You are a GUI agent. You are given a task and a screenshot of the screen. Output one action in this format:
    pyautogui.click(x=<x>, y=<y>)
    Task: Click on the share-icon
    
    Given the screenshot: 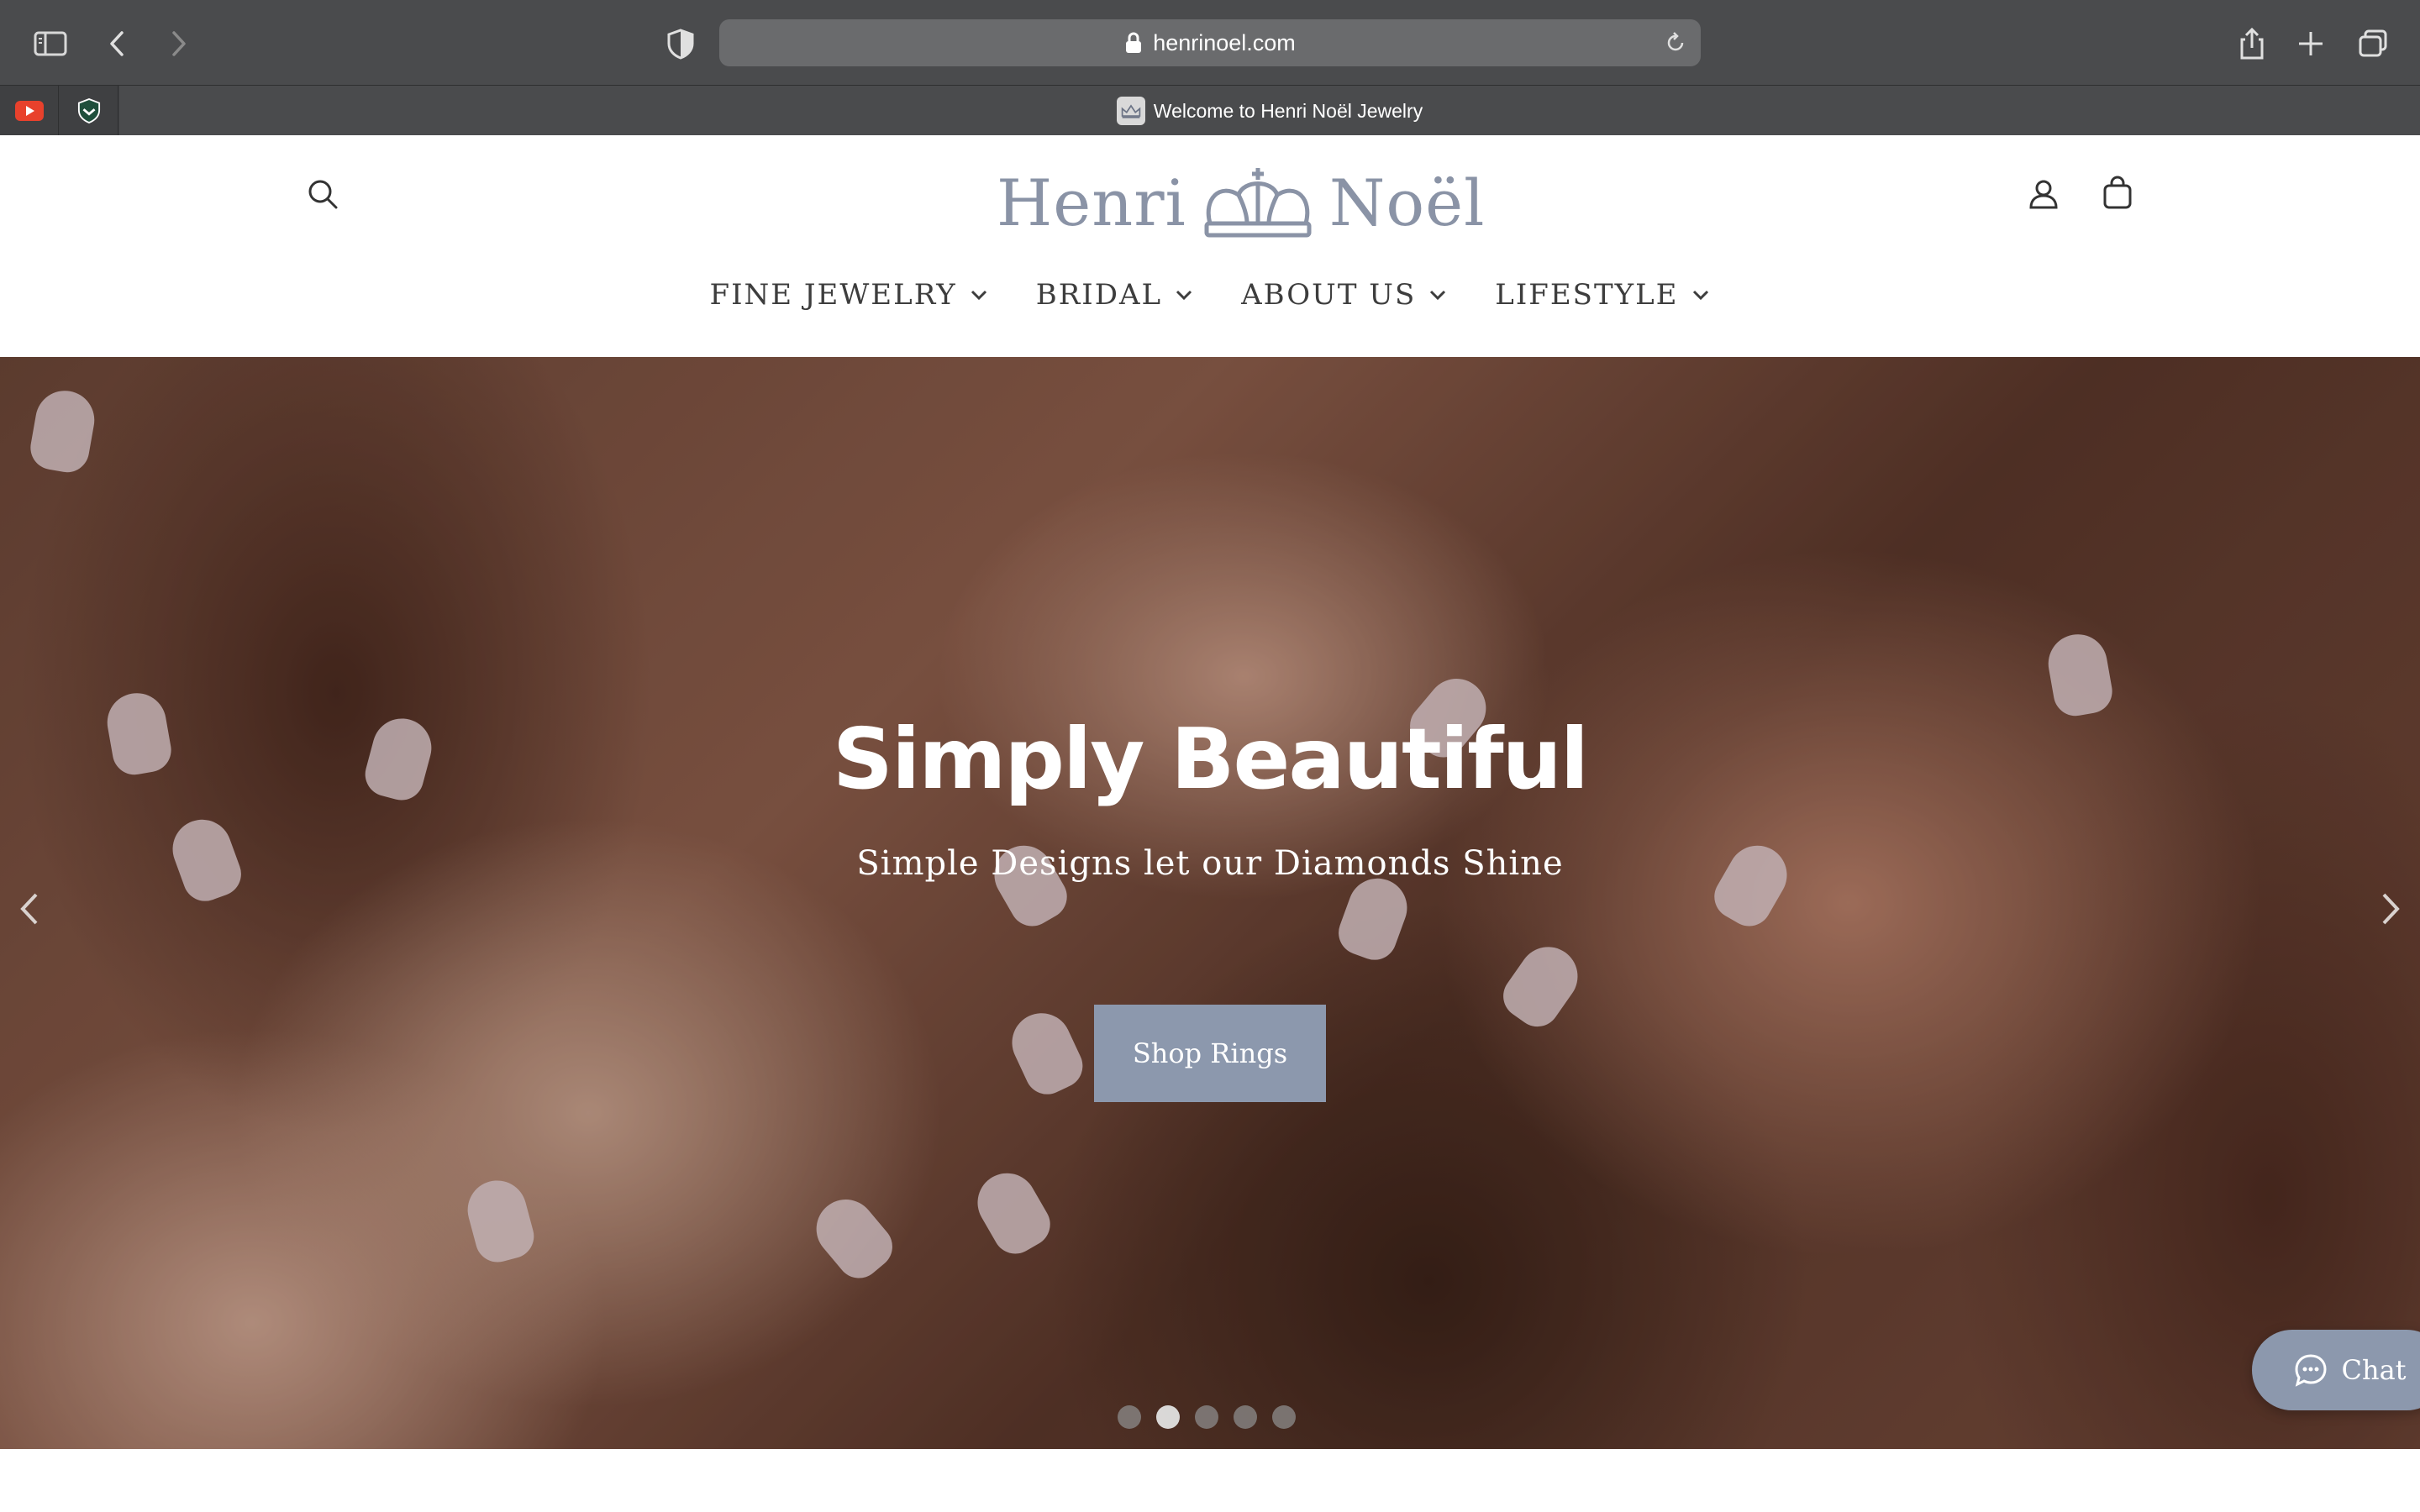 What is the action you would take?
    pyautogui.click(x=2252, y=44)
    